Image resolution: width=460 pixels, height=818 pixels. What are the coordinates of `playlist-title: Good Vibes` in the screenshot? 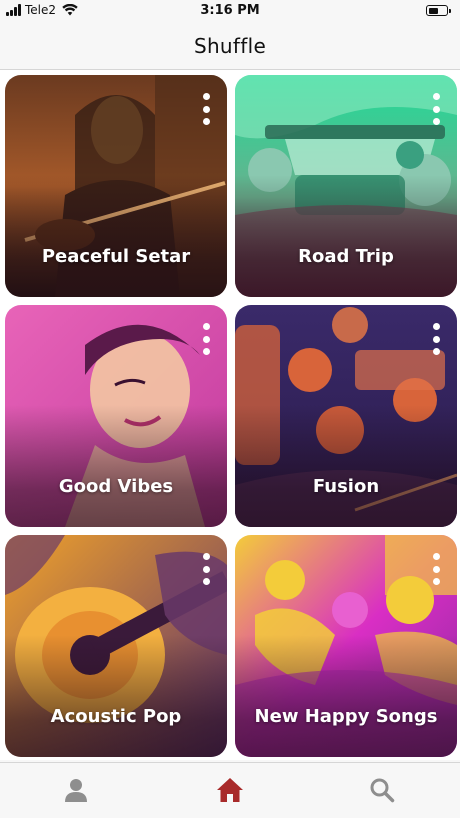 It's located at (116, 486).